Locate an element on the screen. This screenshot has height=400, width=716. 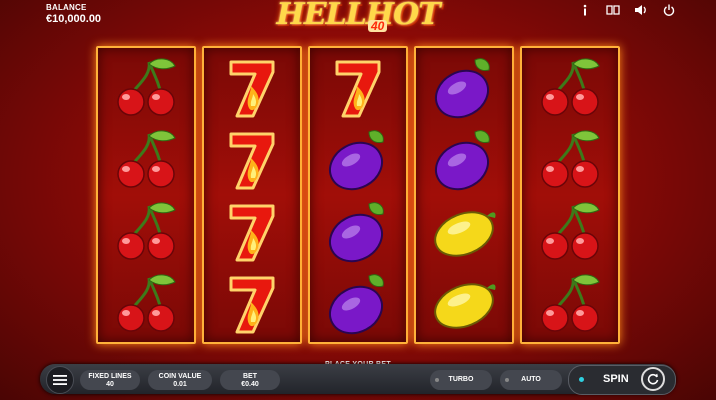
power-icon is located at coordinates (669, 10).